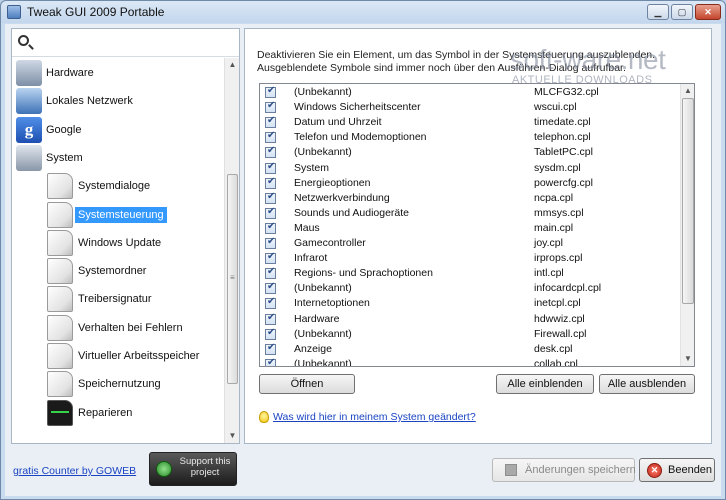 This screenshot has width=726, height=500. I want to click on nav-item-label: Reparieren, so click(105, 412).